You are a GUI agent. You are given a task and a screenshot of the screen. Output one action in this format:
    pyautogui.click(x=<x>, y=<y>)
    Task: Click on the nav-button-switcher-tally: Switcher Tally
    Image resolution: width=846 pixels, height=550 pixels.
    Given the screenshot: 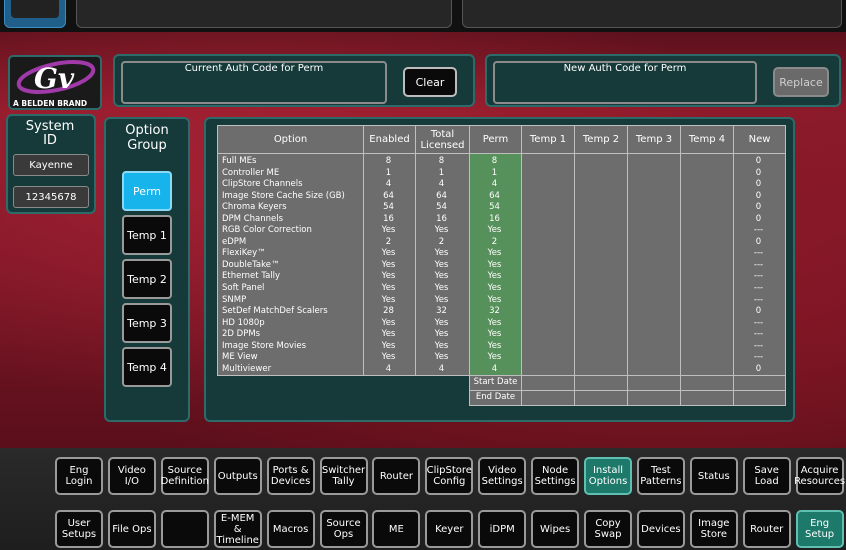 What is the action you would take?
    pyautogui.click(x=343, y=476)
    